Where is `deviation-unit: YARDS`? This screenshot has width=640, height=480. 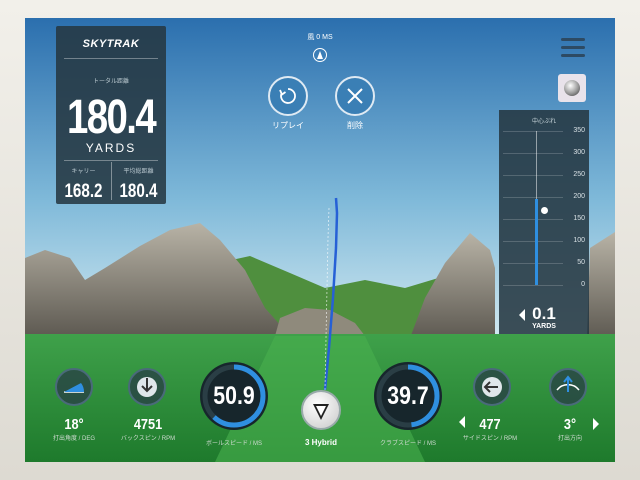 deviation-unit: YARDS is located at coordinates (544, 326).